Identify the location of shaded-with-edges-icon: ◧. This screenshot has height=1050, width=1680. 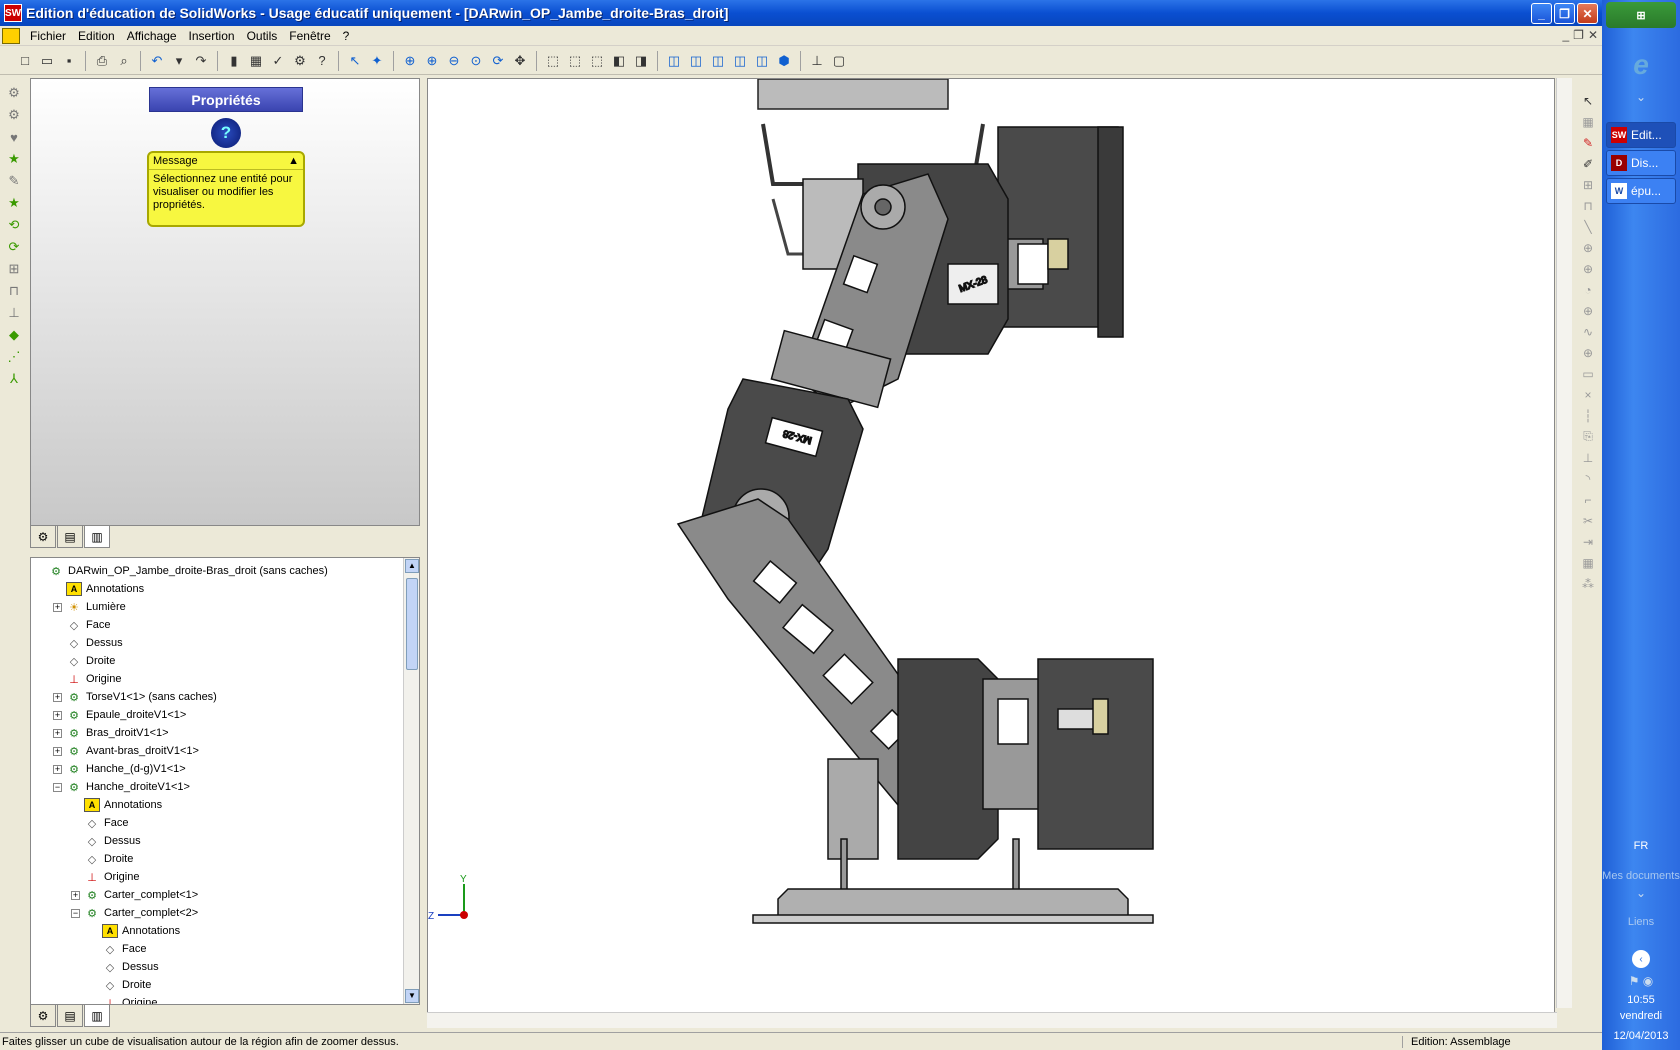
(619, 61).